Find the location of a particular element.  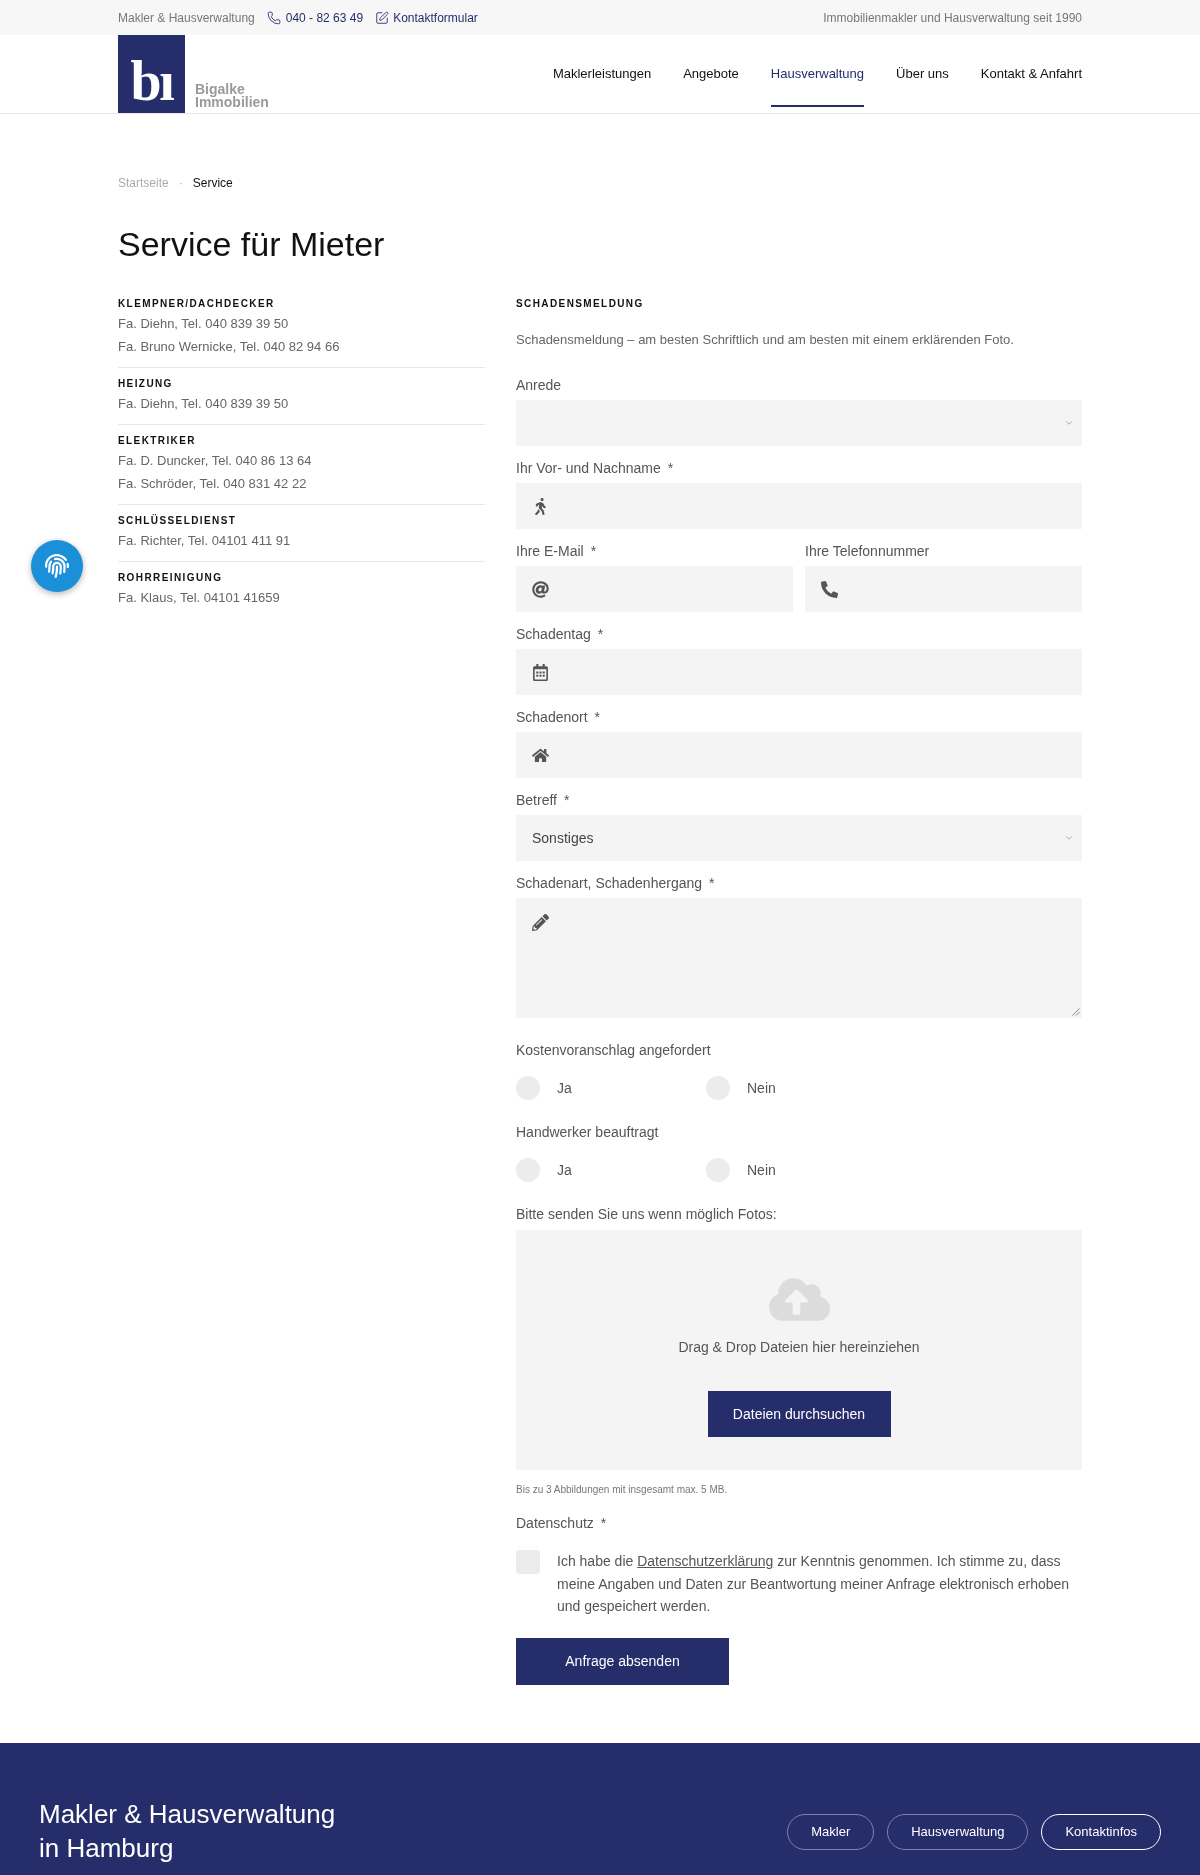

pencil-icon is located at coordinates (540, 922).